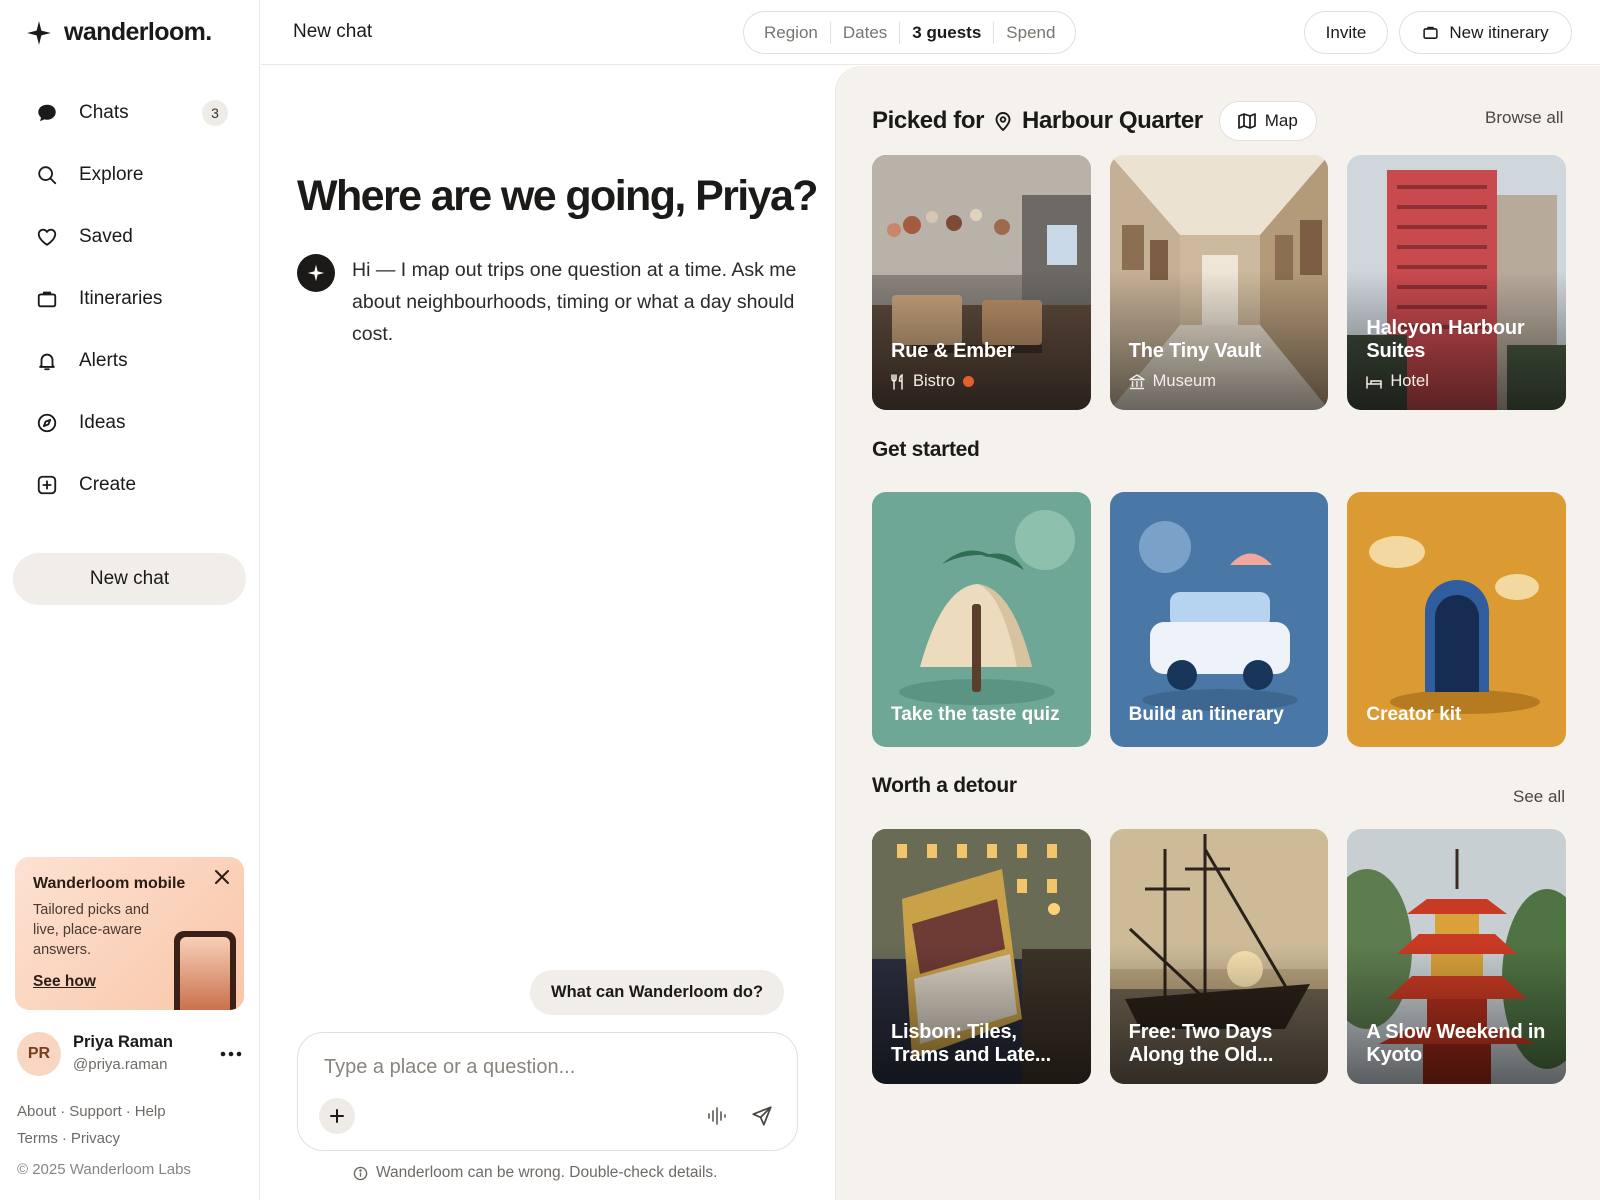 This screenshot has width=1600, height=1200. What do you see at coordinates (1172, 381) in the screenshot?
I see `pick-meta: Museum` at bounding box center [1172, 381].